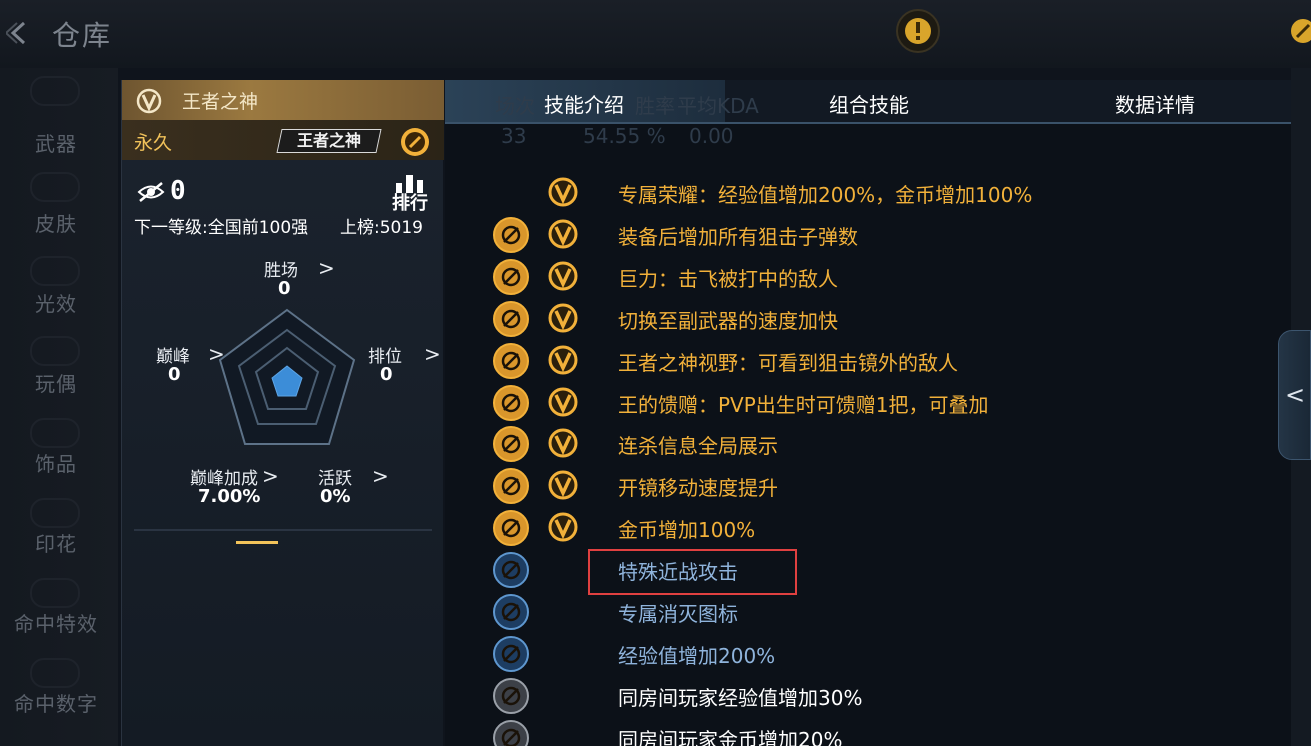 This screenshot has height=746, width=1311. What do you see at coordinates (584, 103) in the screenshot?
I see `tab-skill-intro: 技能介绍` at bounding box center [584, 103].